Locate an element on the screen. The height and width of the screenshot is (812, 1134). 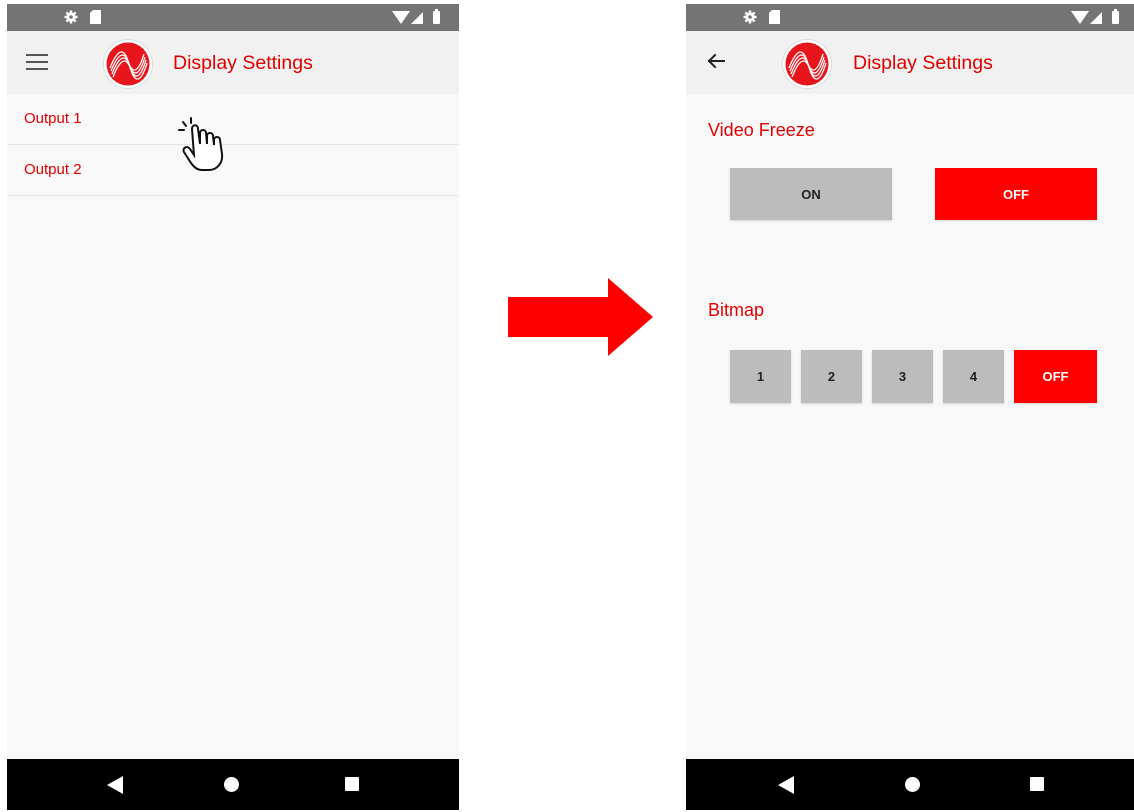
video-freeze-on-button: ON is located at coordinates (811, 194).